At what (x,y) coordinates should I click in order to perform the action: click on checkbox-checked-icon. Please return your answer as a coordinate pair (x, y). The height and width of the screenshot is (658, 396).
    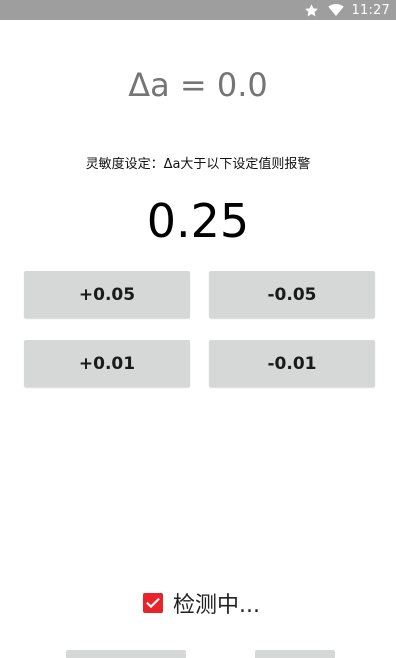
    Looking at the image, I should click on (153, 603).